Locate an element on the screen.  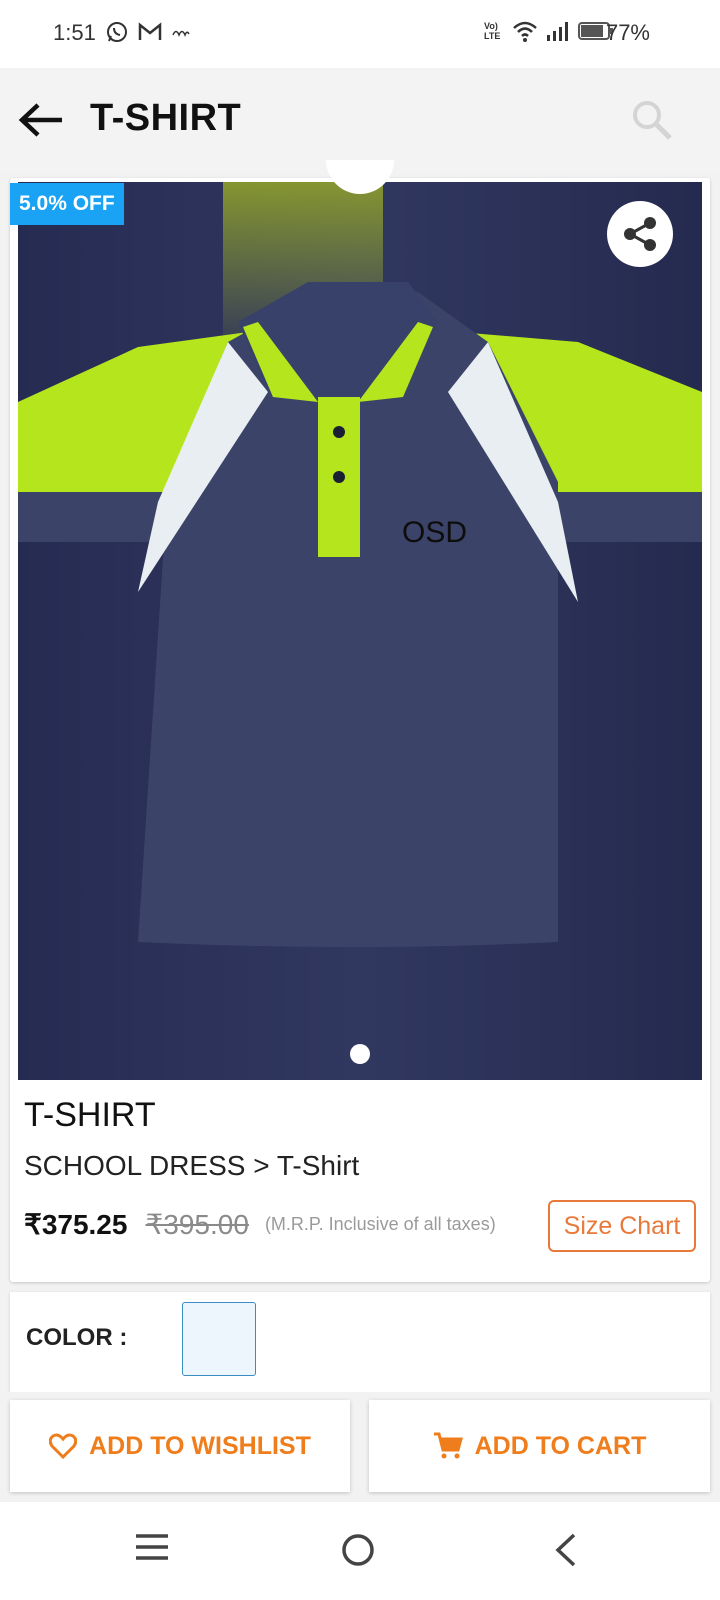
search-icon is located at coordinates (652, 120).